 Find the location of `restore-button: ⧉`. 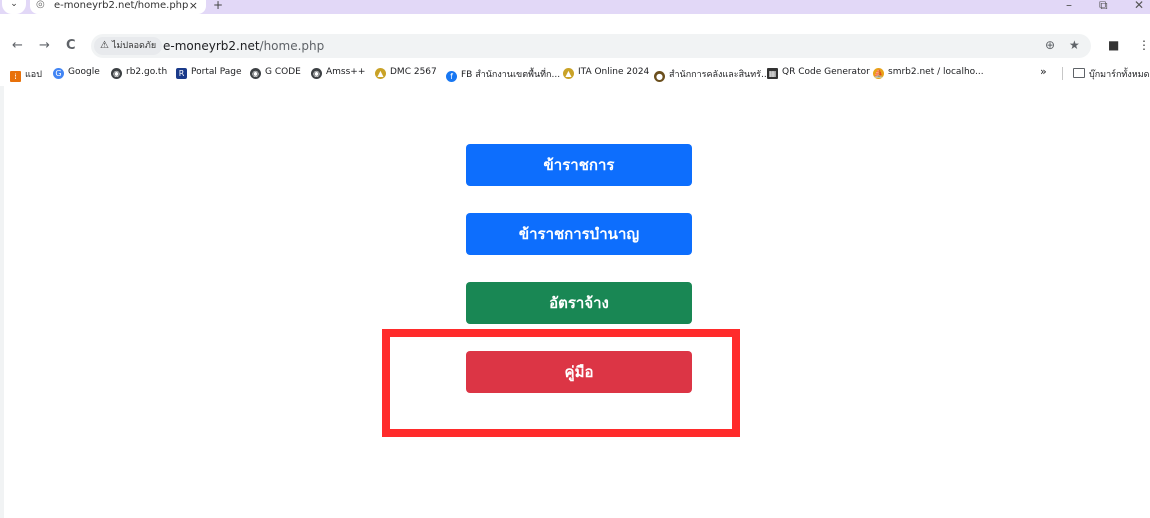

restore-button: ⧉ is located at coordinates (1103, 6).